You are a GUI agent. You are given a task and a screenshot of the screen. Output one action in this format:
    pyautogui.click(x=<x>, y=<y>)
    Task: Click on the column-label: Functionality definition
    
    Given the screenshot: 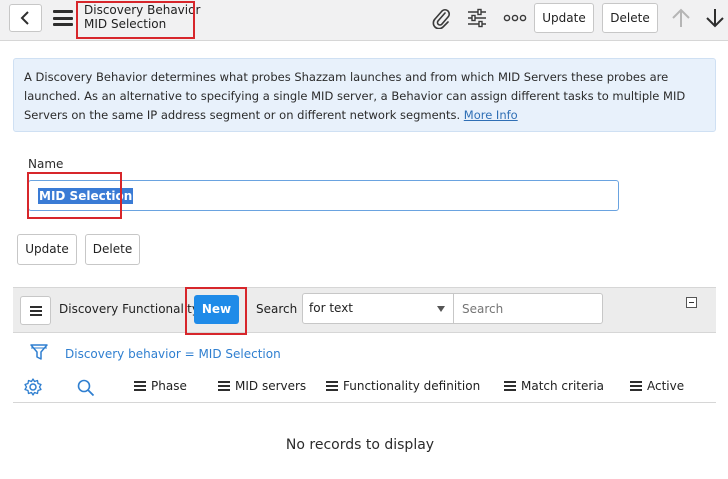 What is the action you would take?
    pyautogui.click(x=412, y=386)
    